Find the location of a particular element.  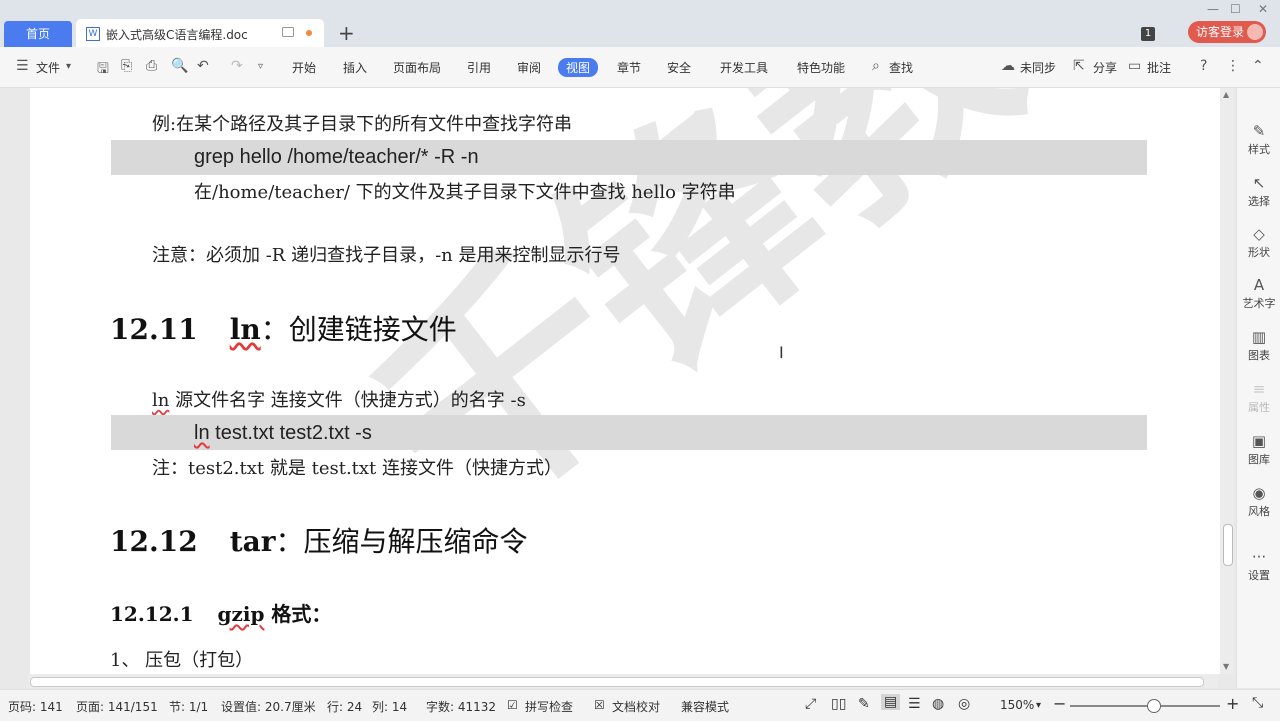

export-icon: ⎘ is located at coordinates (126, 66).